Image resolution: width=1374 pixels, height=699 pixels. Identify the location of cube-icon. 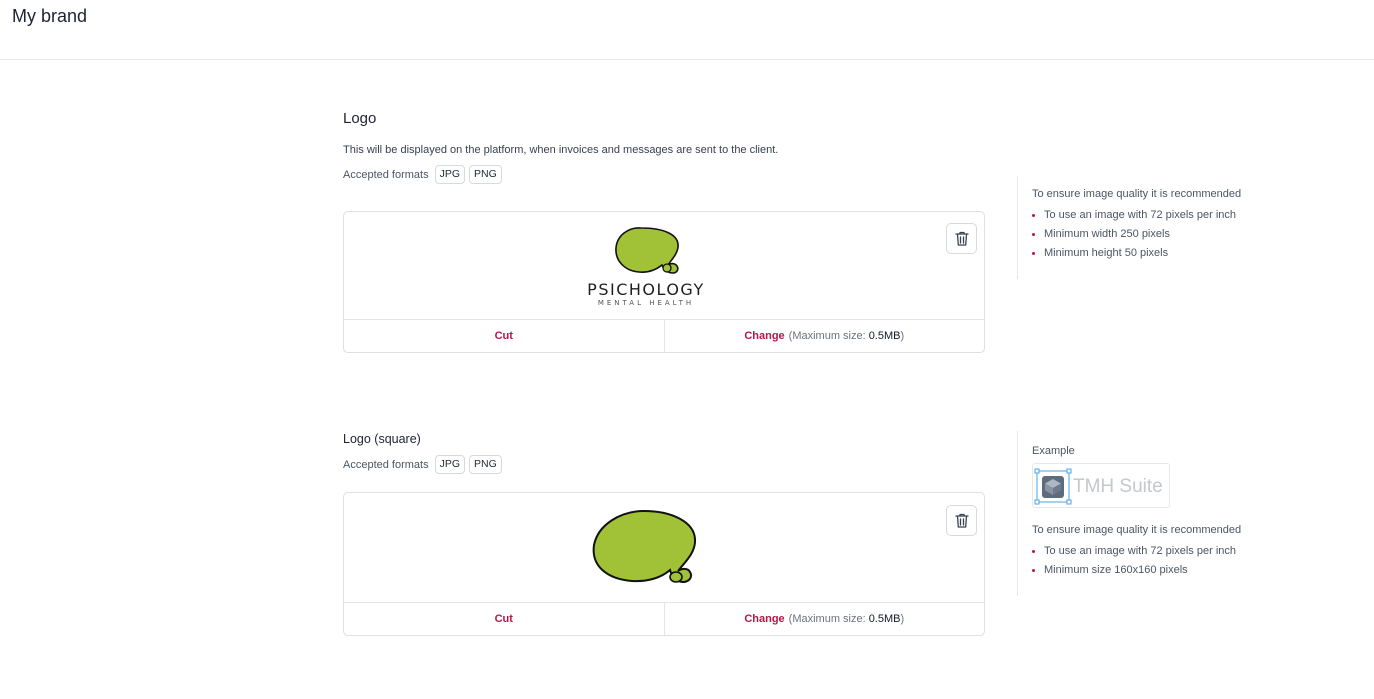
(1053, 487).